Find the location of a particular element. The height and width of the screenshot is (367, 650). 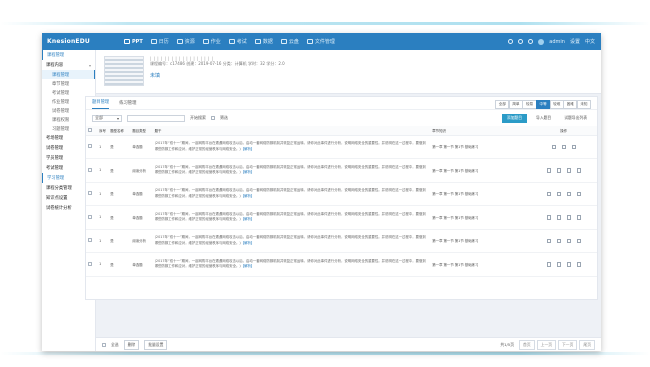

select-all-checkbox is located at coordinates (90, 129).